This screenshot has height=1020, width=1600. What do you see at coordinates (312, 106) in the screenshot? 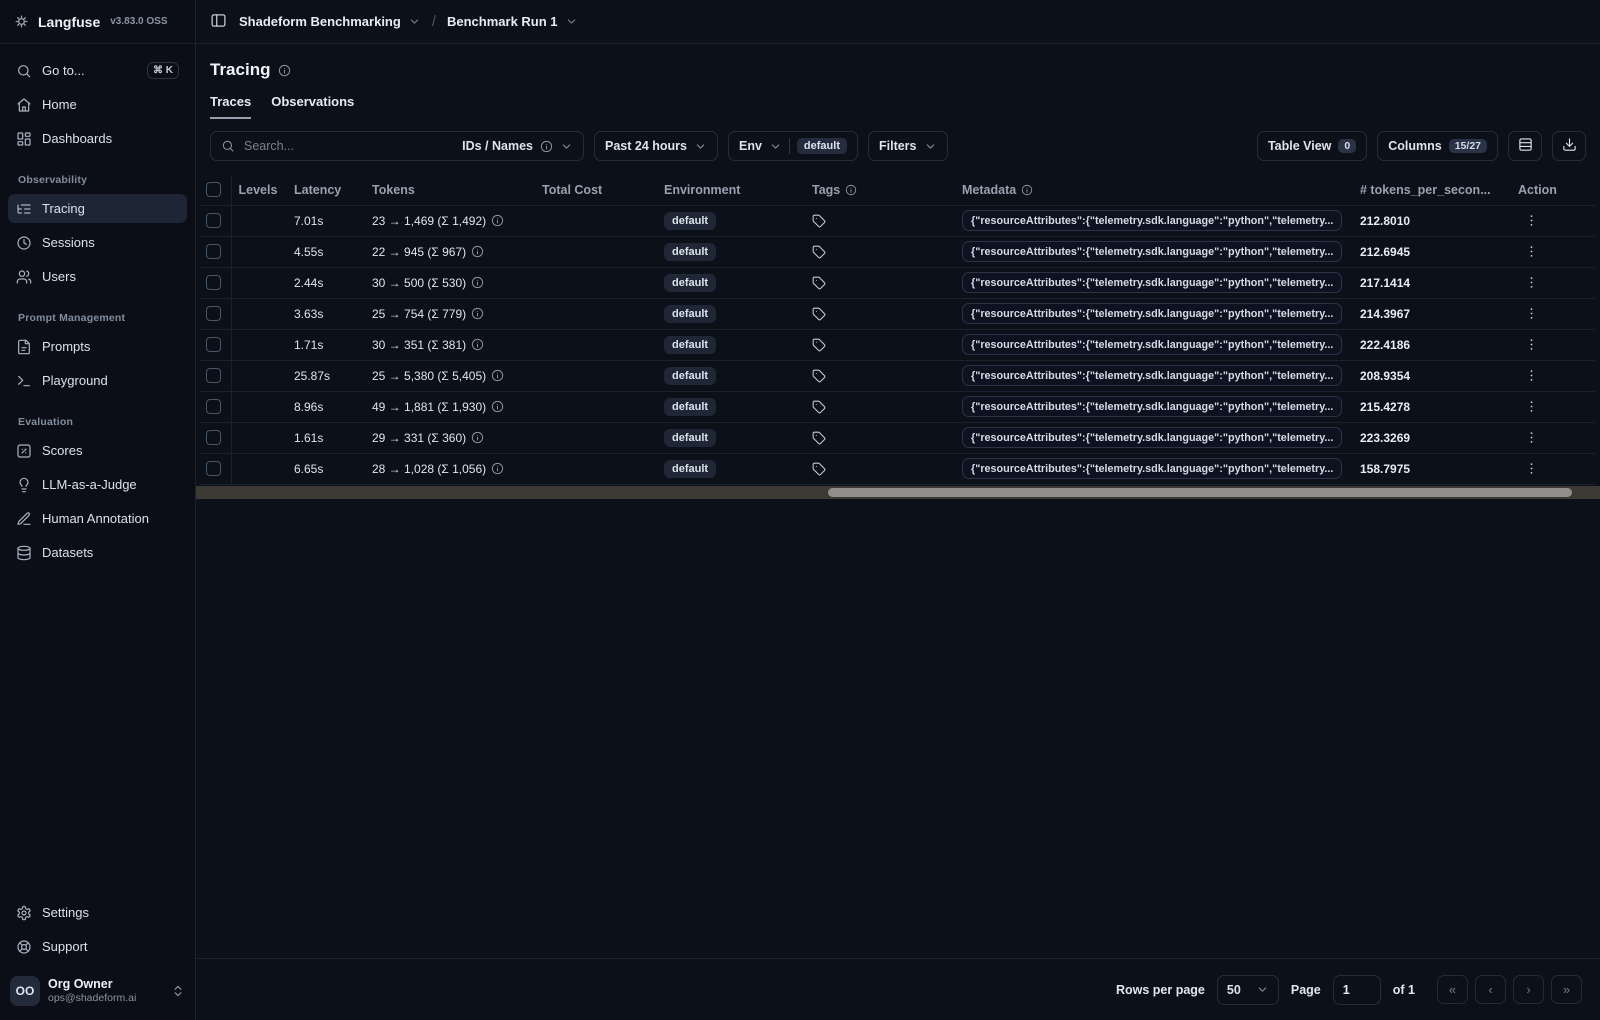
I see `tab-observations: Observations` at bounding box center [312, 106].